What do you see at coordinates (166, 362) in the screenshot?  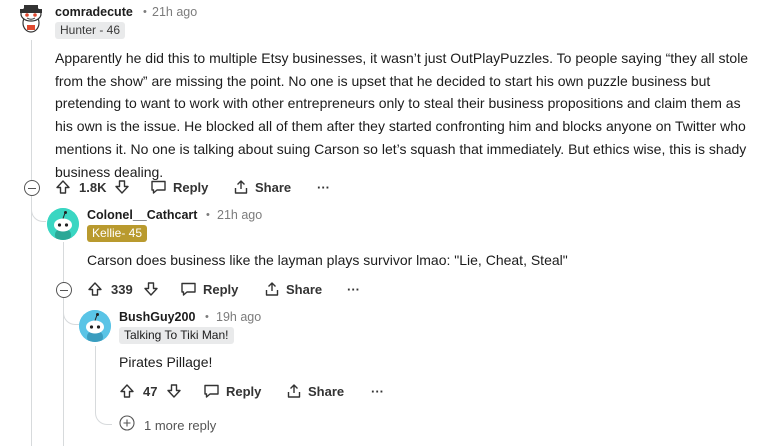 I see `comment-body: Pirates Pillage!` at bounding box center [166, 362].